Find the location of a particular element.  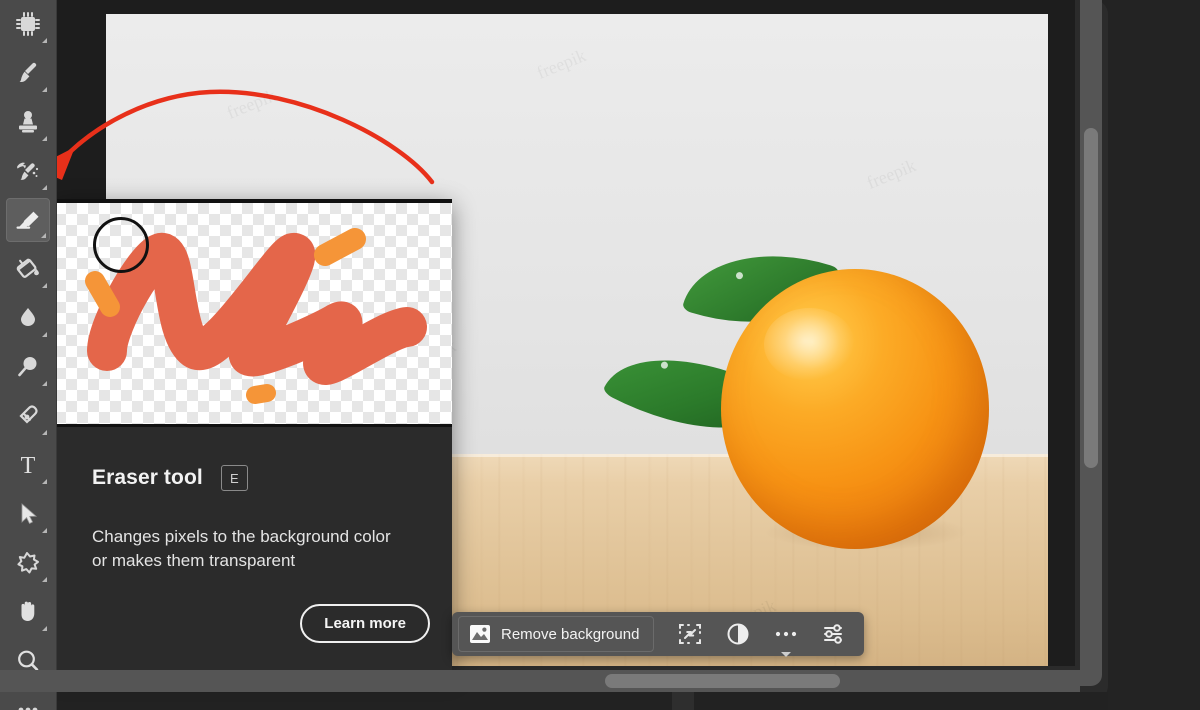

tool-shape is located at coordinates (28, 563).